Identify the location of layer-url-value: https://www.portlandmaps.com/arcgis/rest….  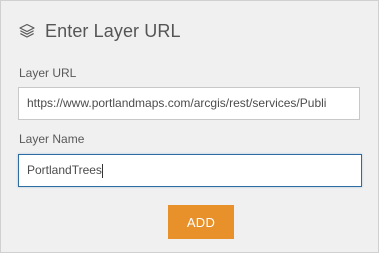
(177, 103).